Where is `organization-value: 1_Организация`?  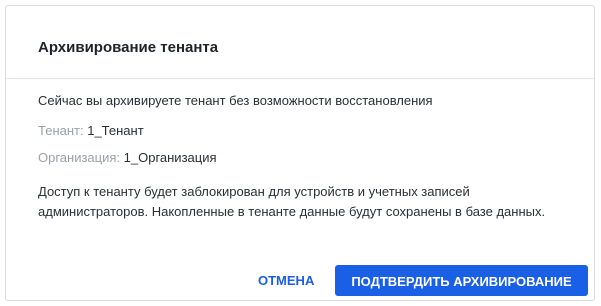 organization-value: 1_Организация is located at coordinates (170, 157).